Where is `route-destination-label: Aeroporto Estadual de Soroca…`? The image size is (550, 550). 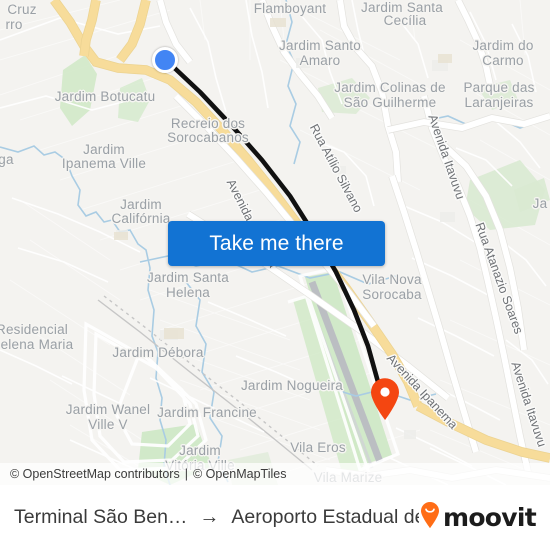
route-destination-label: Aeroporto Estadual de Soroca… is located at coordinates (325, 517).